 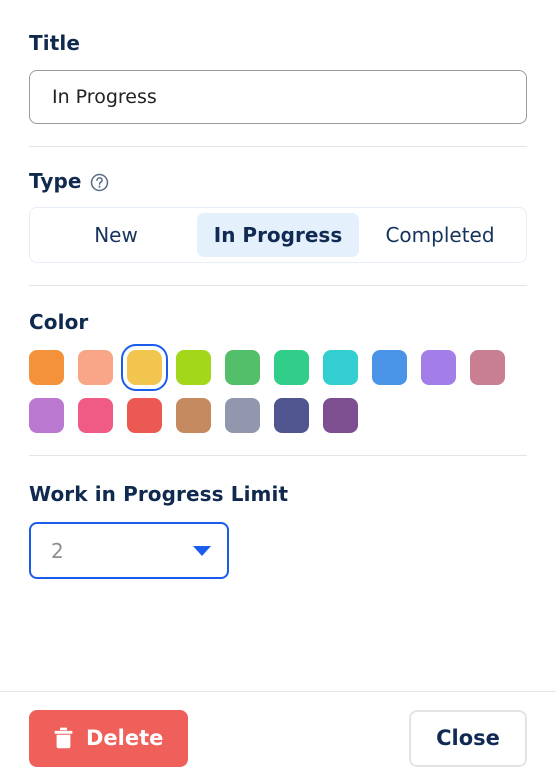 What do you see at coordinates (59, 322) in the screenshot?
I see `color-label-text: Color` at bounding box center [59, 322].